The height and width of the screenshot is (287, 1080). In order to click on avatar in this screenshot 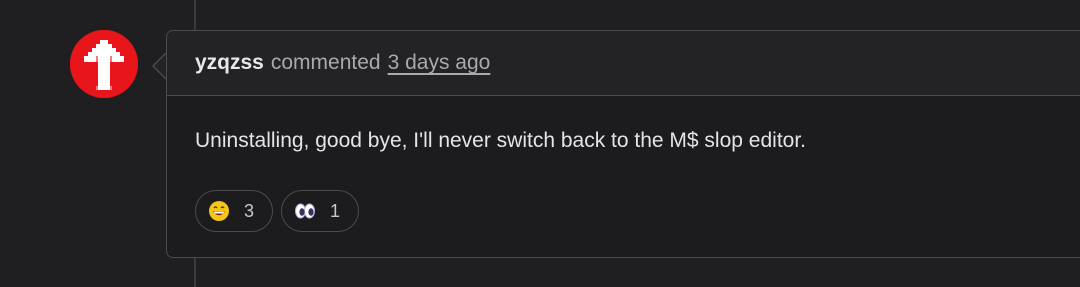, I will do `click(104, 64)`.